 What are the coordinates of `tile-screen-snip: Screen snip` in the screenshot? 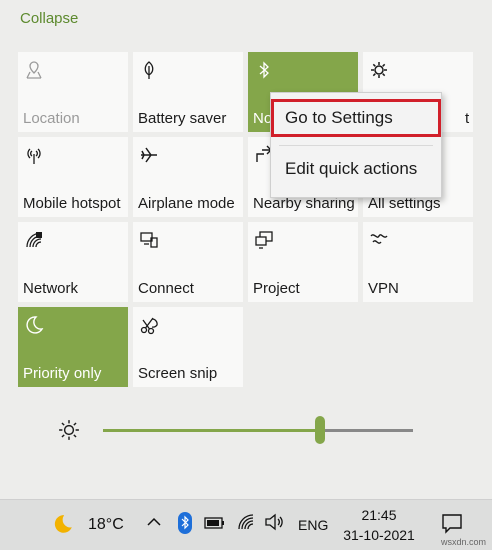 It's located at (188, 347).